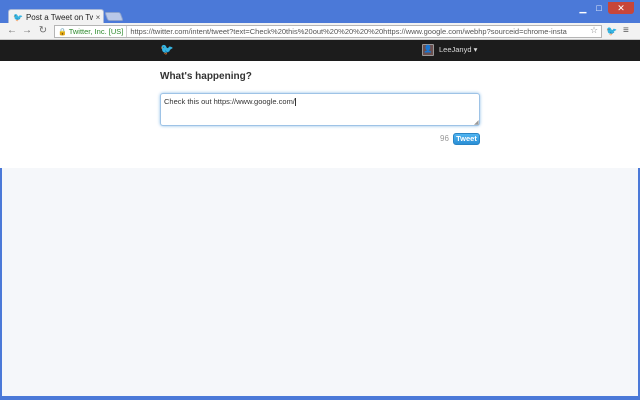 The height and width of the screenshot is (400, 640). Describe the element at coordinates (229, 101) in the screenshot. I see `tweet-text: Check this out https://www.google.com/` at that location.